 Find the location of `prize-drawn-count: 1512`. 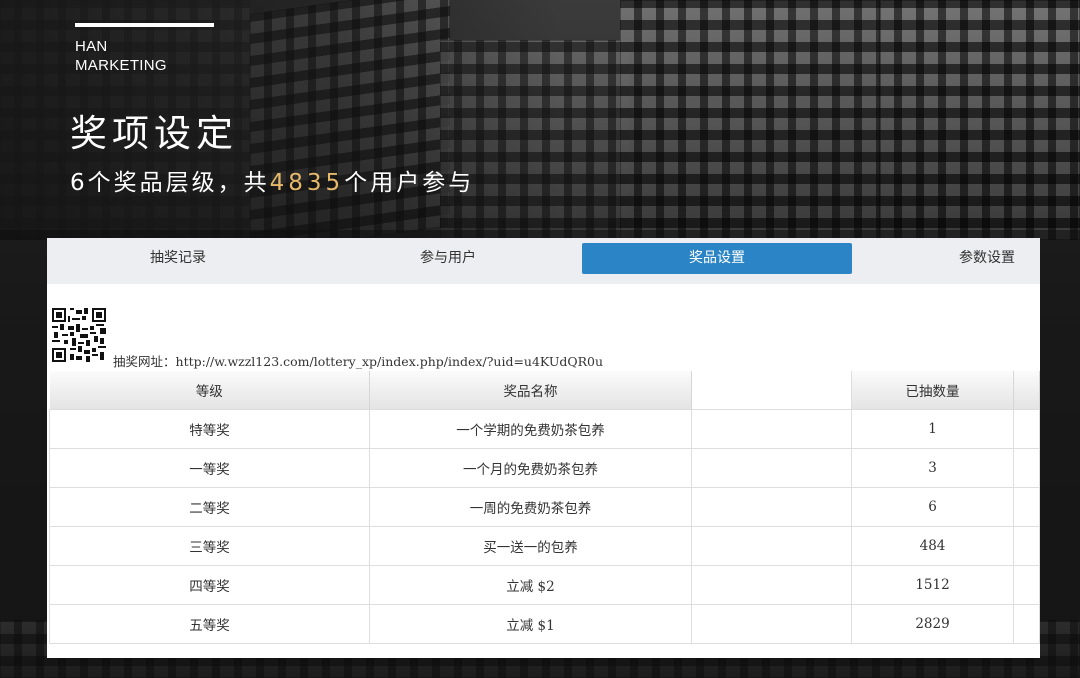

prize-drawn-count: 1512 is located at coordinates (932, 585).